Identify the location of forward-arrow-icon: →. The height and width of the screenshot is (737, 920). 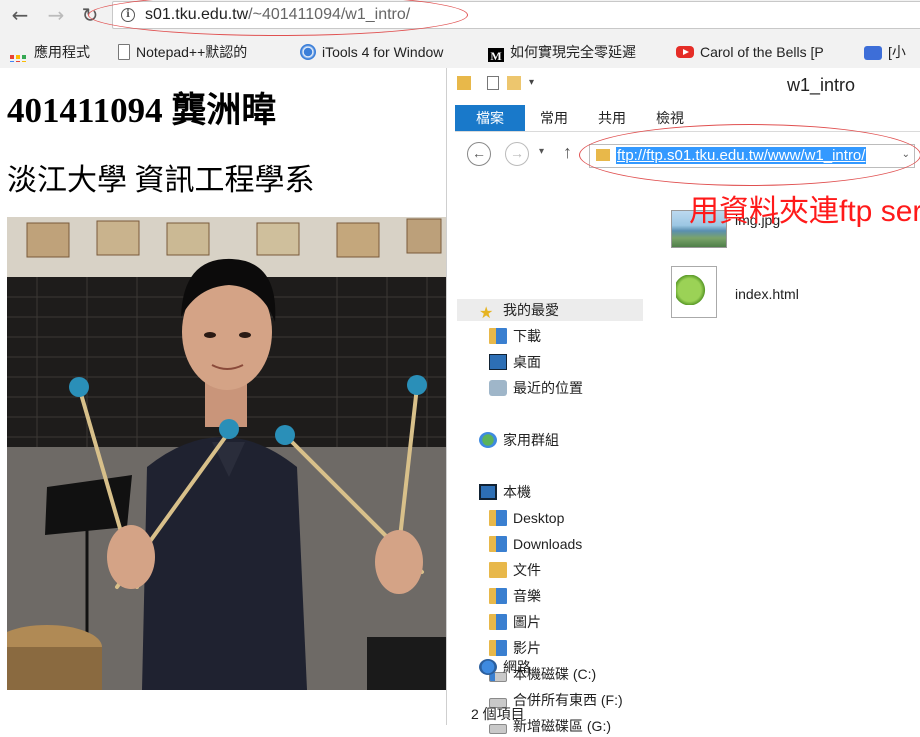
(56, 15).